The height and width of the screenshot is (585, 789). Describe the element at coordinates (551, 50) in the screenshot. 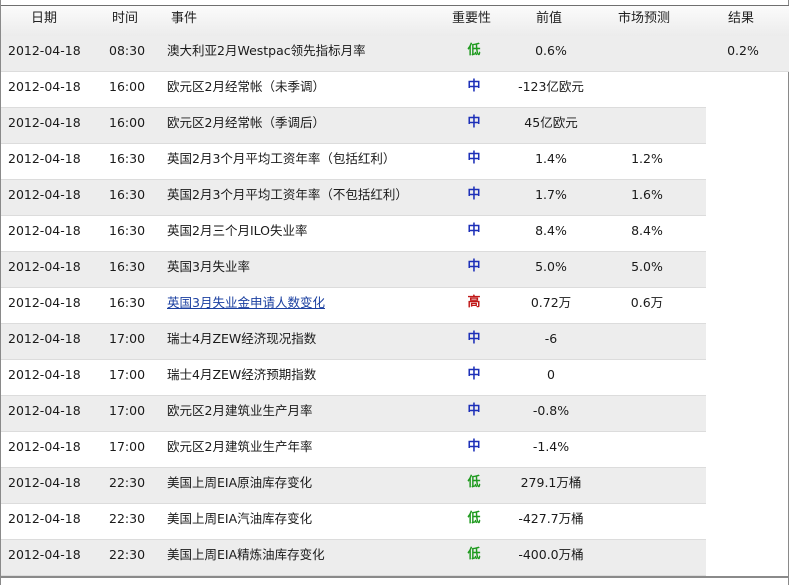

I see `cell-previous: 0.6%` at that location.